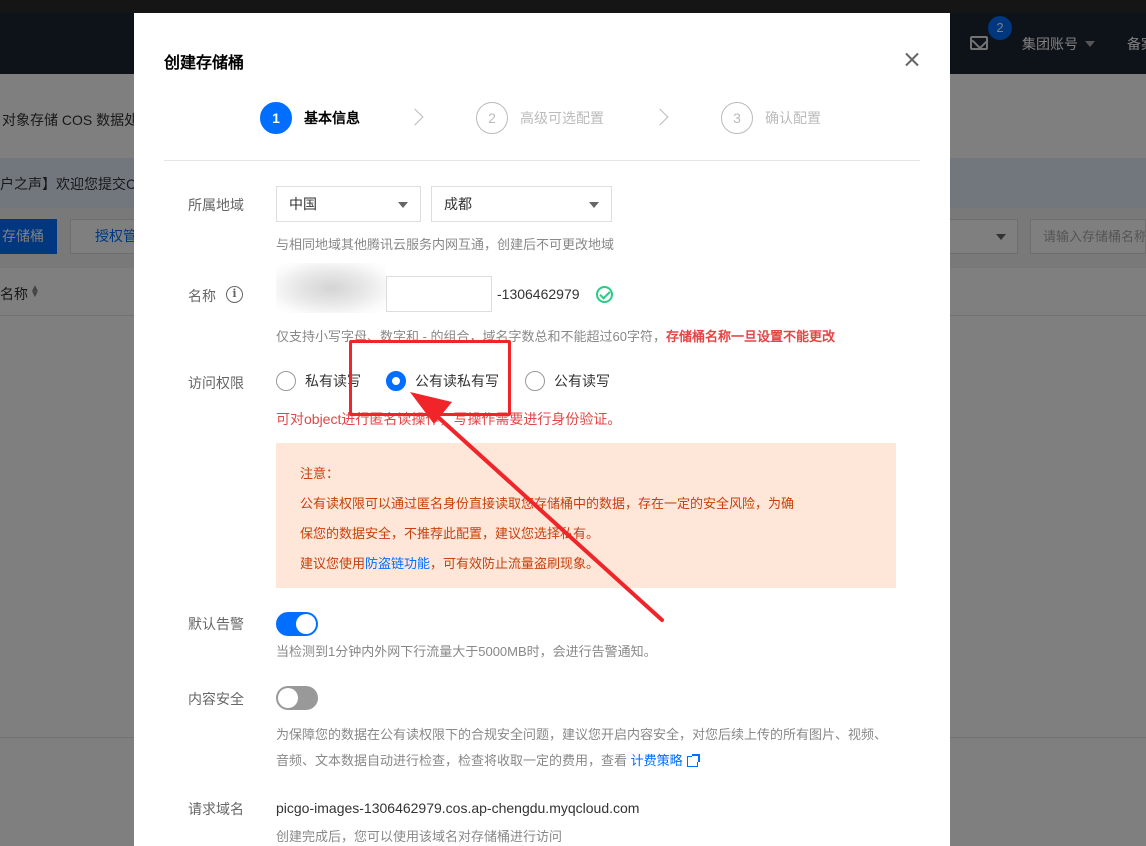 The height and width of the screenshot is (846, 1146). Describe the element at coordinates (445, 244) in the screenshot. I see `region-help: 与相同地域其他腾讯云服务内网互通，创建后不可更改地域` at that location.